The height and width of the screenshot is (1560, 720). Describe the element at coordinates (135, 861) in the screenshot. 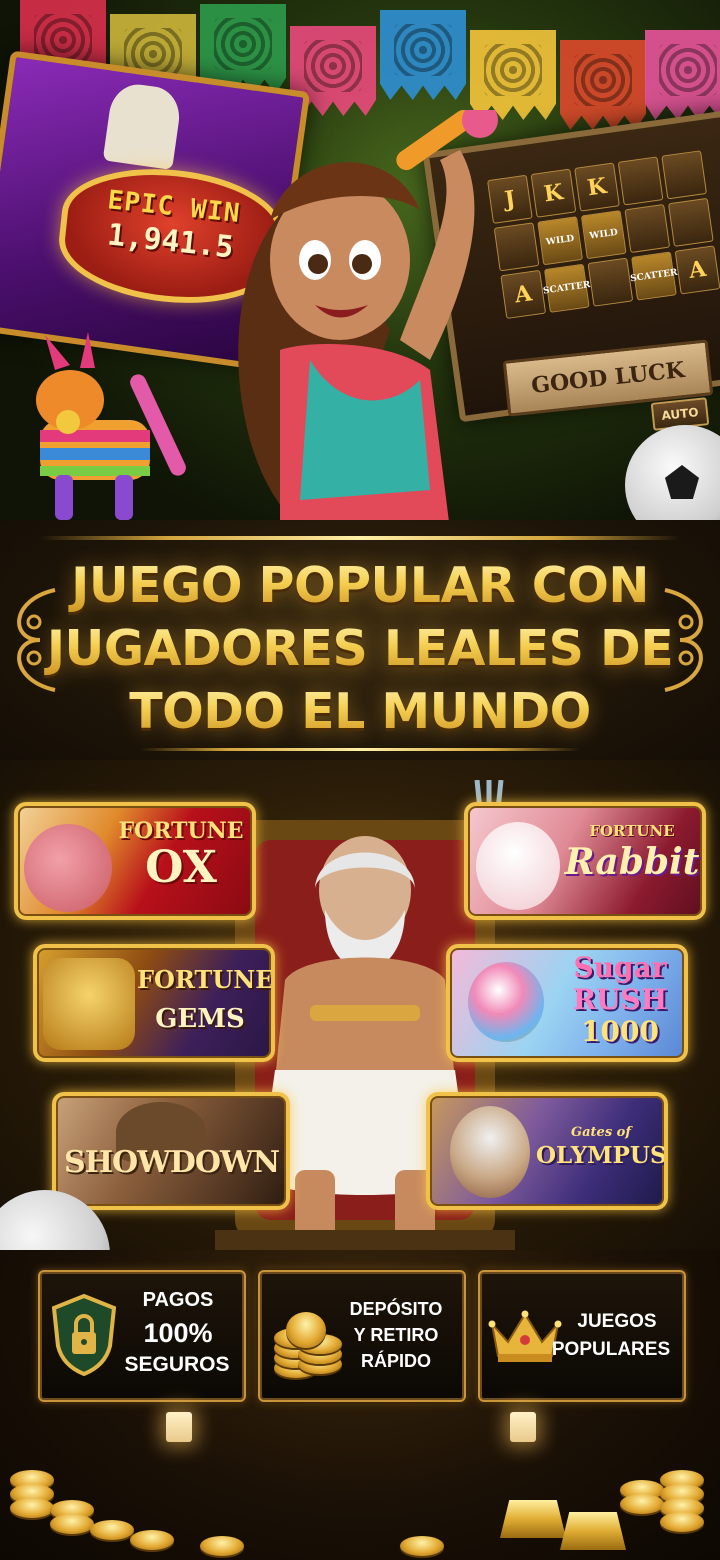

I see `game-tile-fortune-ox: FORTUNE OX` at that location.